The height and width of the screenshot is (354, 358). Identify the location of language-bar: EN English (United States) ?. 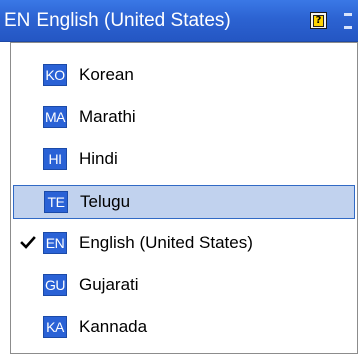
(179, 21).